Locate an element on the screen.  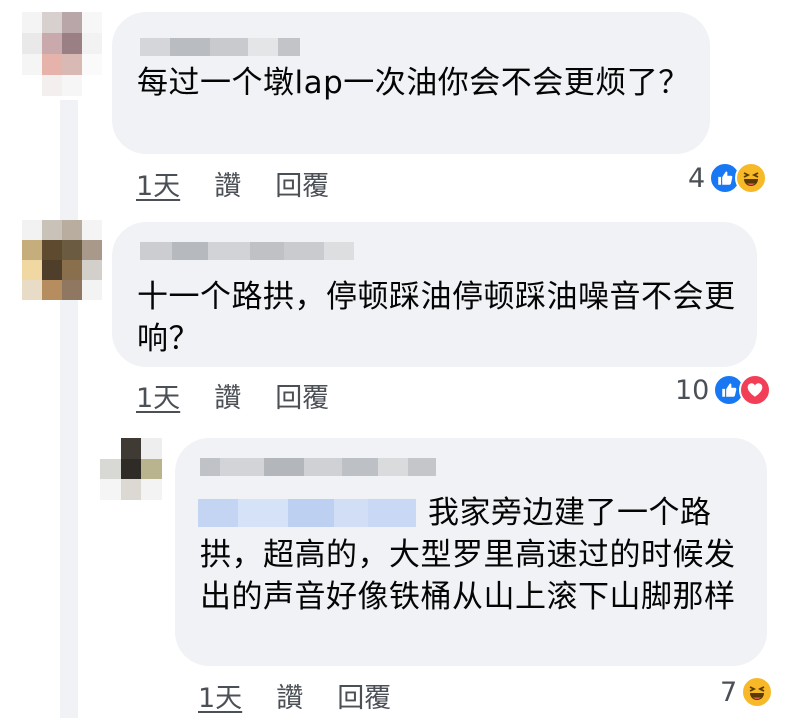
love-reaction-icon is located at coordinates (755, 390).